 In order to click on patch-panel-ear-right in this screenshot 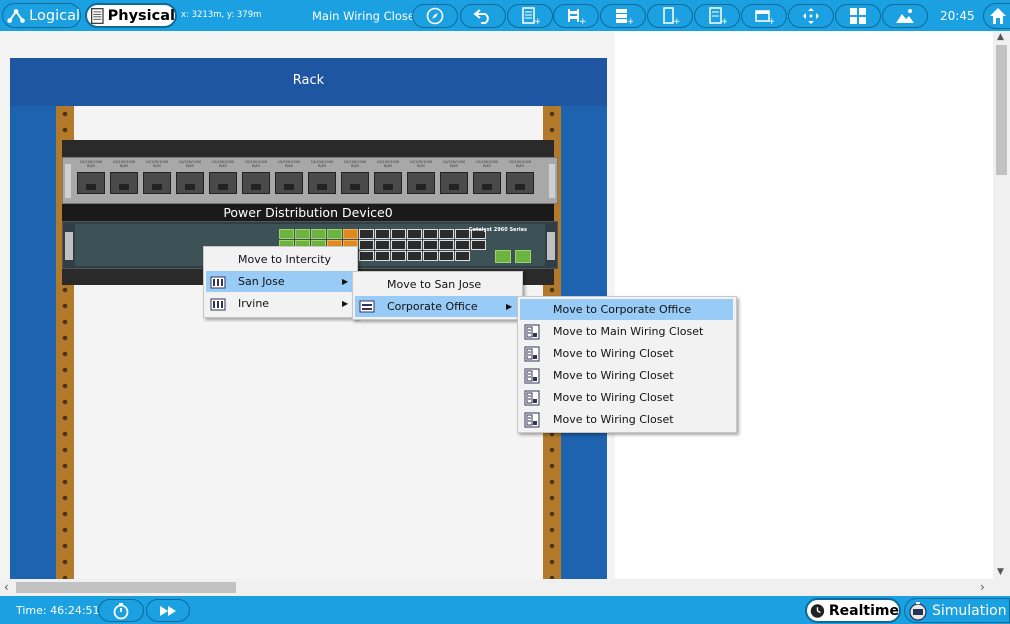, I will do `click(552, 181)`.